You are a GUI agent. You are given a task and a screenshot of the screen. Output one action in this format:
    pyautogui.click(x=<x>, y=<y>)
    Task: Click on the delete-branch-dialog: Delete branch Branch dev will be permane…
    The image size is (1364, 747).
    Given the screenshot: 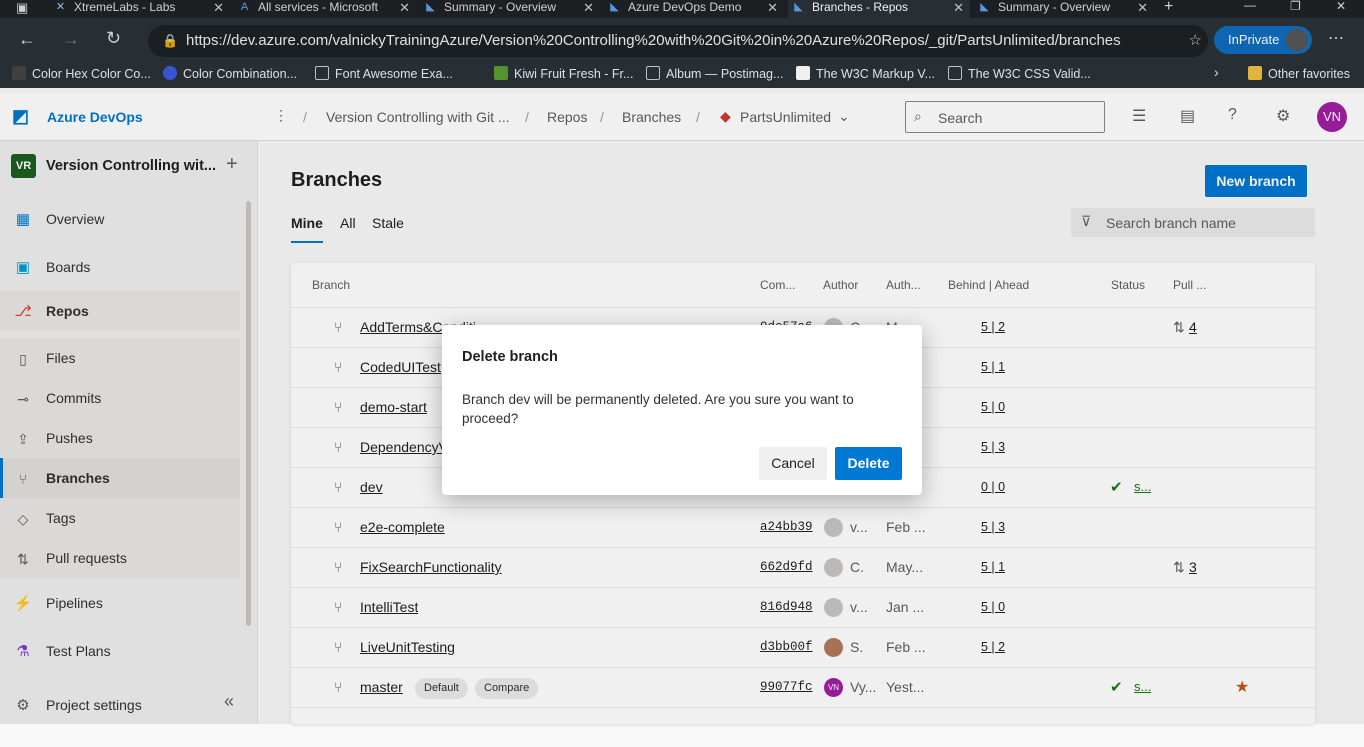 What is the action you would take?
    pyautogui.click(x=682, y=410)
    